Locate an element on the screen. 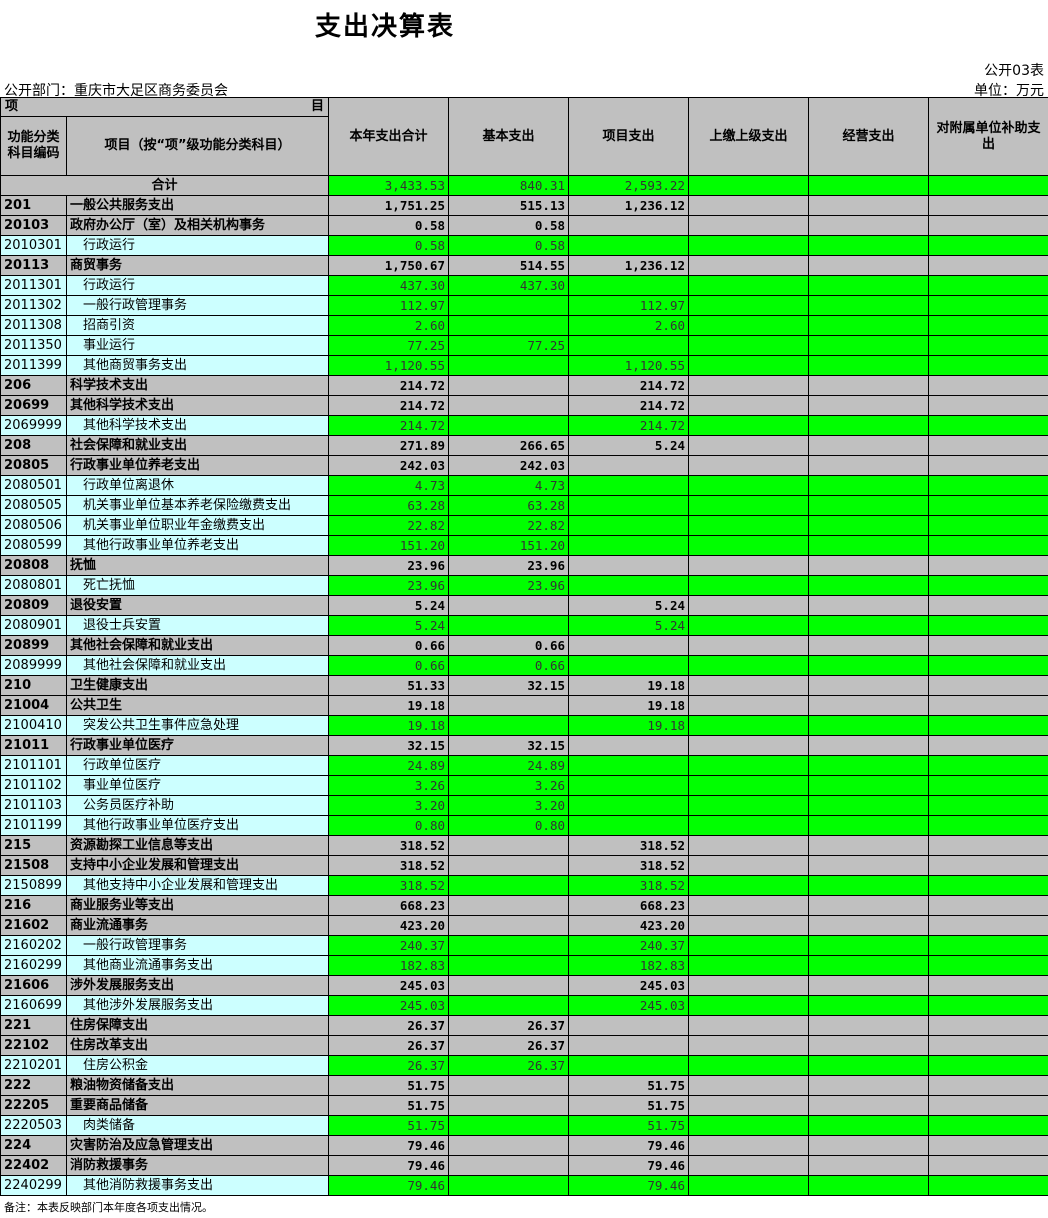 This screenshot has width=1048, height=1218. row-total: 63.28 is located at coordinates (388, 505).